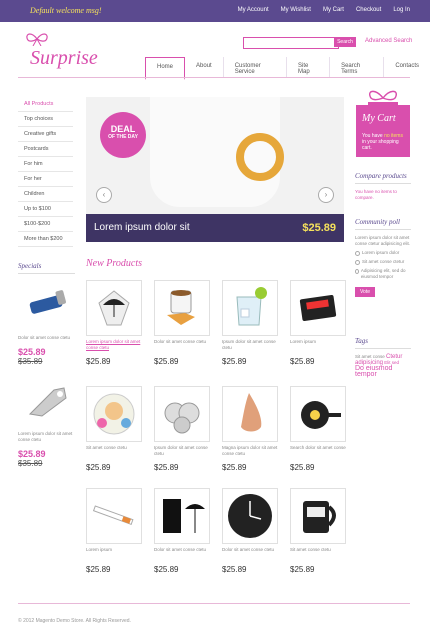  Describe the element at coordinates (215, 228) in the screenshot. I see `slider-caption: Lorem ipsum dolor sit $25.89` at that location.